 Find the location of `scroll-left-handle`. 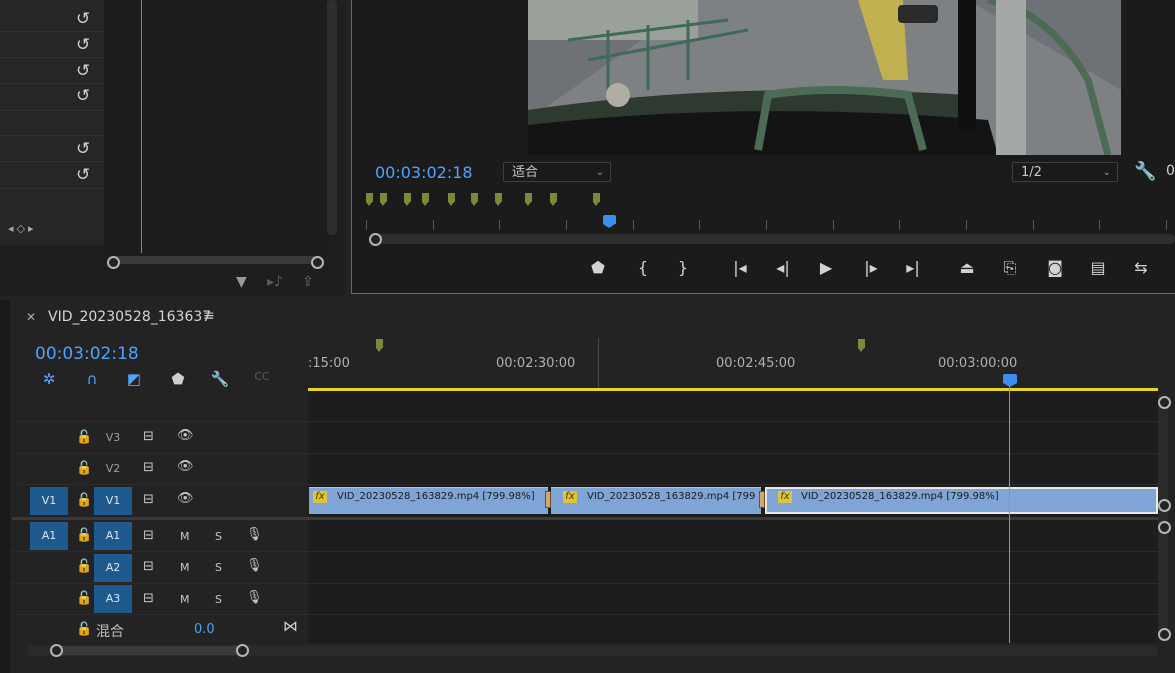

scroll-left-handle is located at coordinates (113, 262).